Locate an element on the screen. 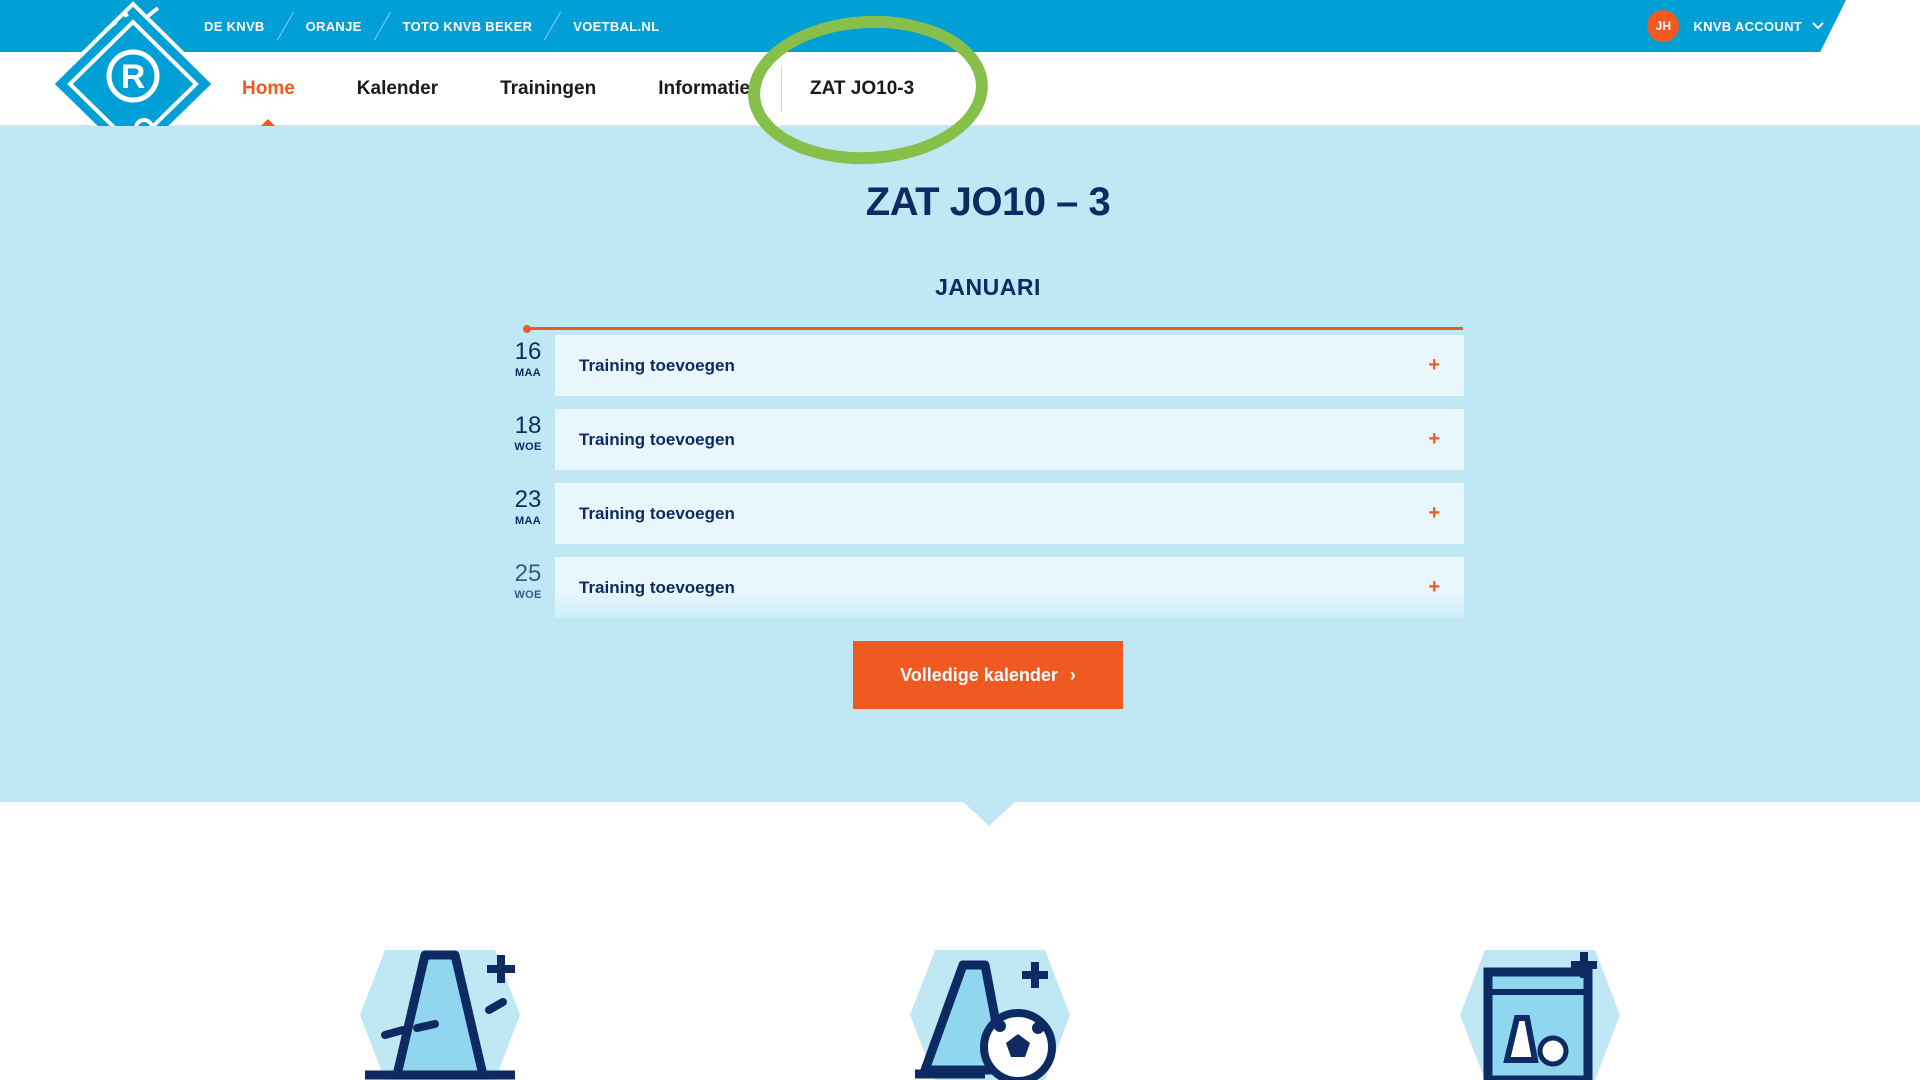  list-item: 18 WOE Training toevoegen + is located at coordinates (985, 441).